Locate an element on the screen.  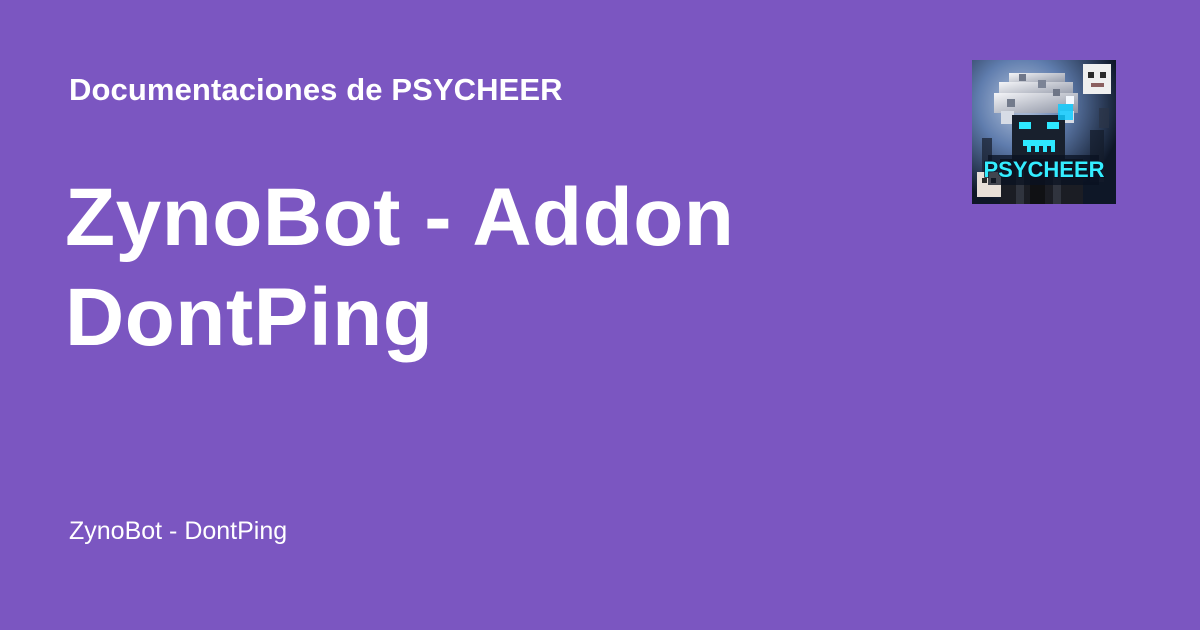
page-title-line-1: ZynoBot - Addon is located at coordinates (400, 217).